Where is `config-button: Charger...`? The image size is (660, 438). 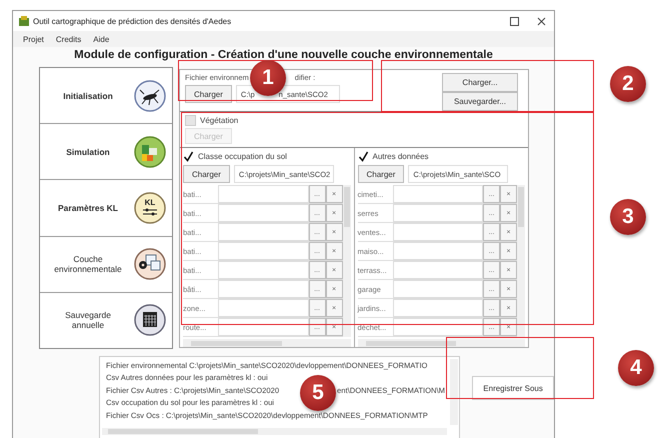
config-button: Charger... is located at coordinates (480, 82).